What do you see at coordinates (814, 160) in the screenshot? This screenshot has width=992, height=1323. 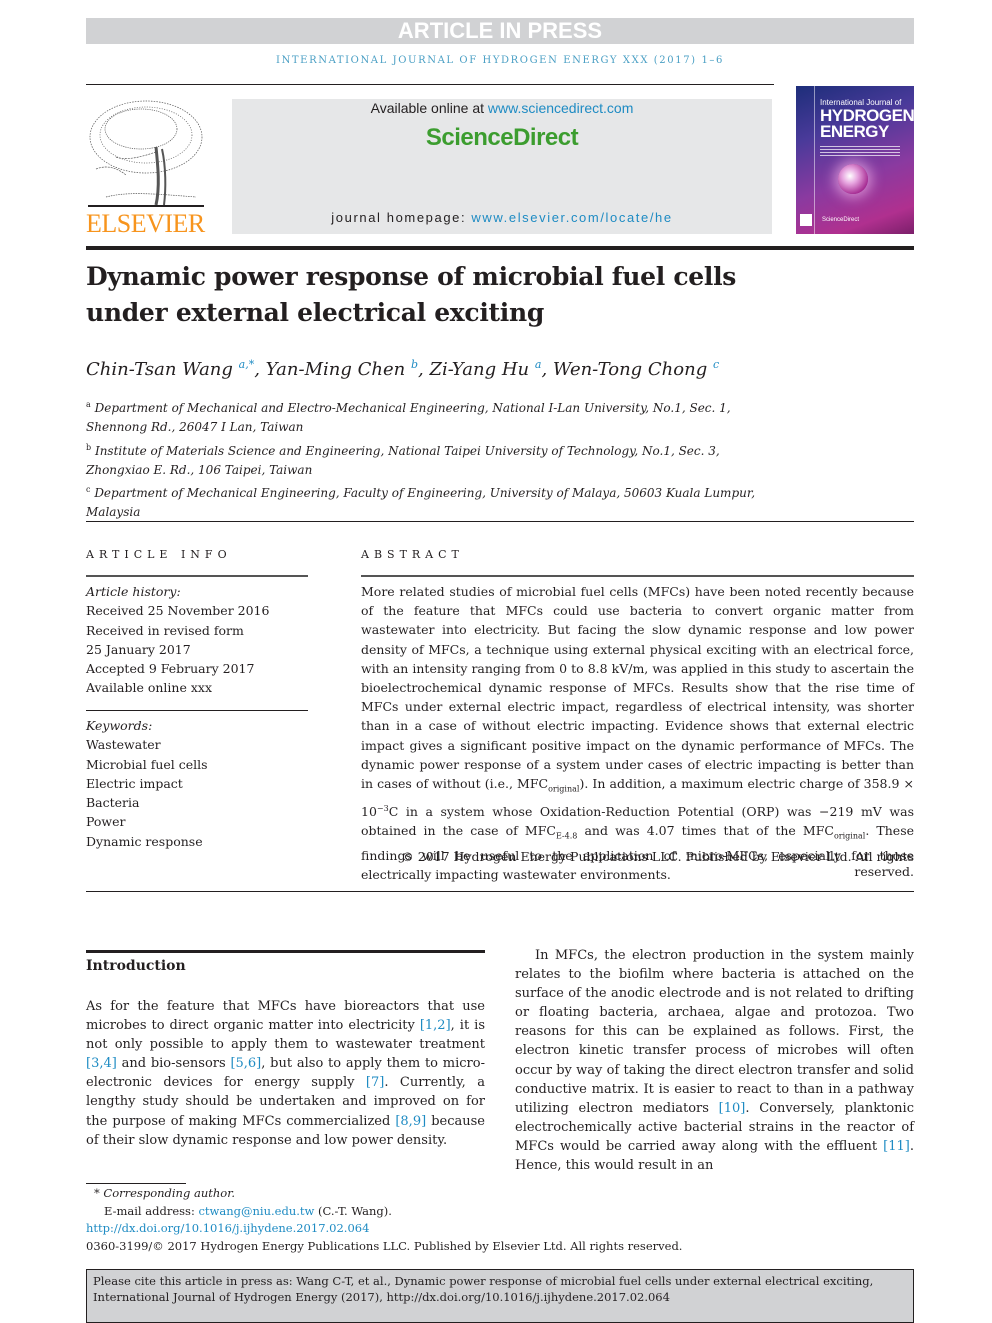 I see `cover-divider` at bounding box center [814, 160].